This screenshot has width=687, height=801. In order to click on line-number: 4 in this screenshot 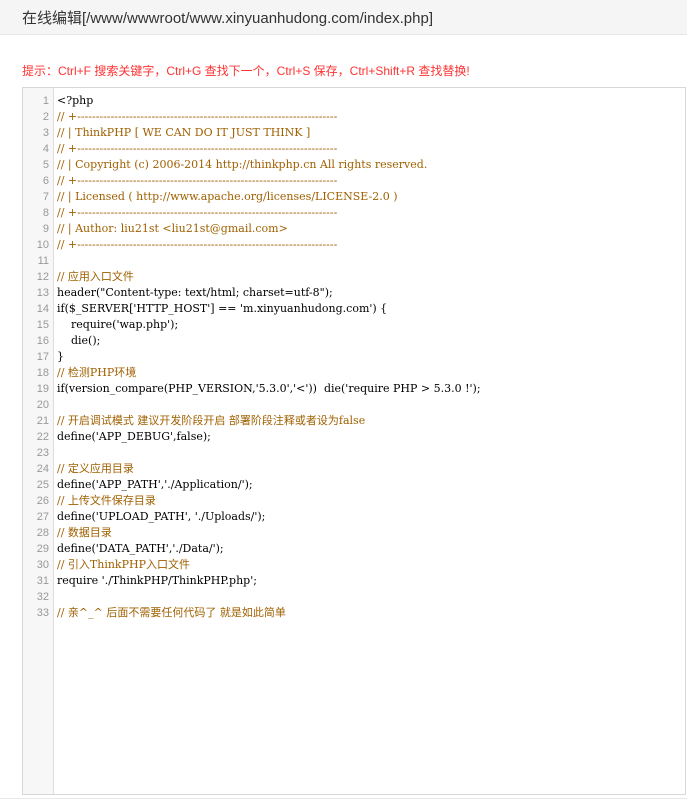, I will do `click(45, 149)`.